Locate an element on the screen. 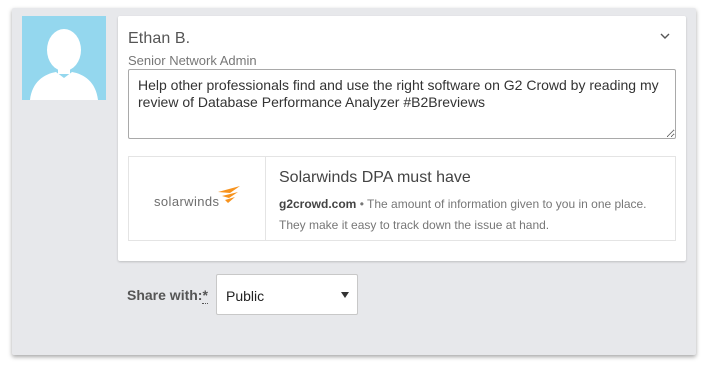 This screenshot has height=368, width=709. solarwinds-bird-icon is located at coordinates (229, 194).